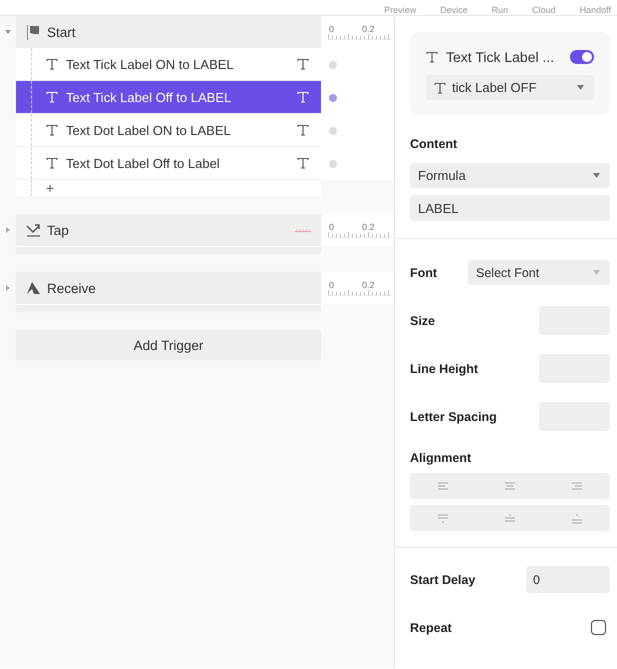 This screenshot has width=617, height=669. I want to click on tap-icon, so click(33, 230).